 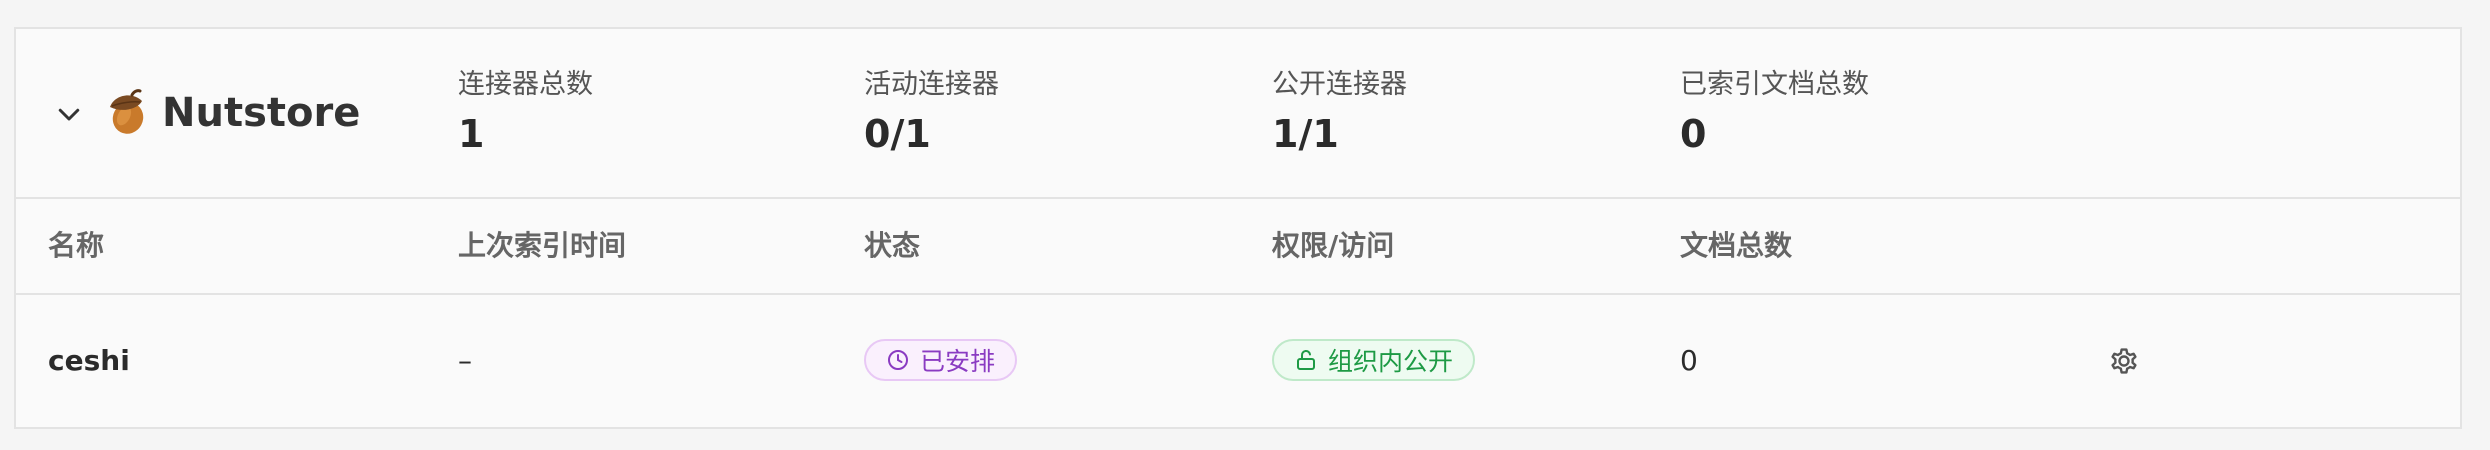 I want to click on stat-public-connectors: 公开连接器 1/1, so click(x=1339, y=112).